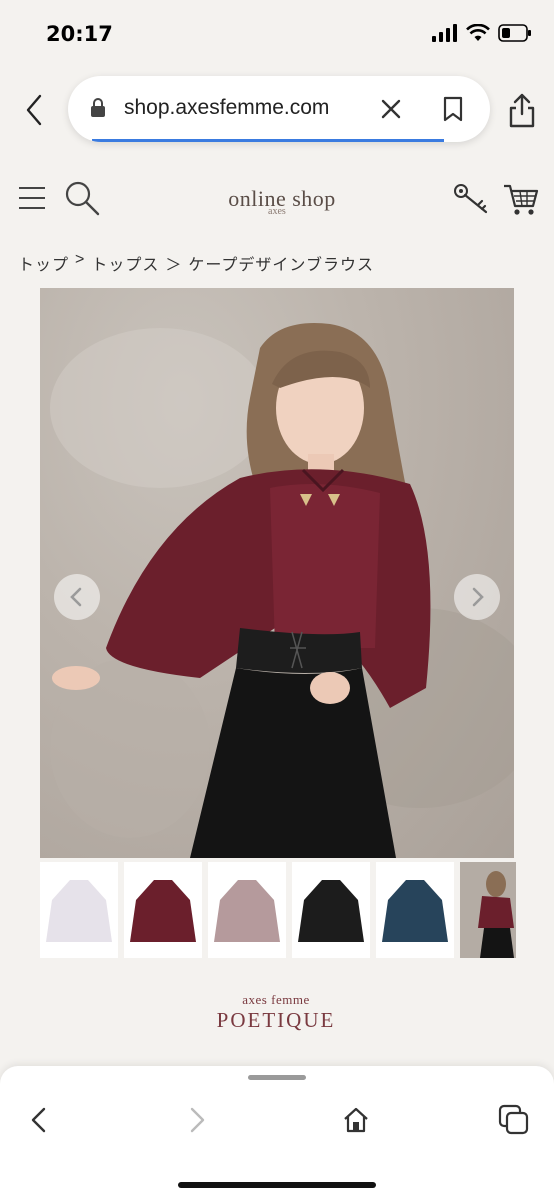 The height and width of the screenshot is (1200, 554). Describe the element at coordinates (478, 32) in the screenshot. I see `wifi-icon` at that location.